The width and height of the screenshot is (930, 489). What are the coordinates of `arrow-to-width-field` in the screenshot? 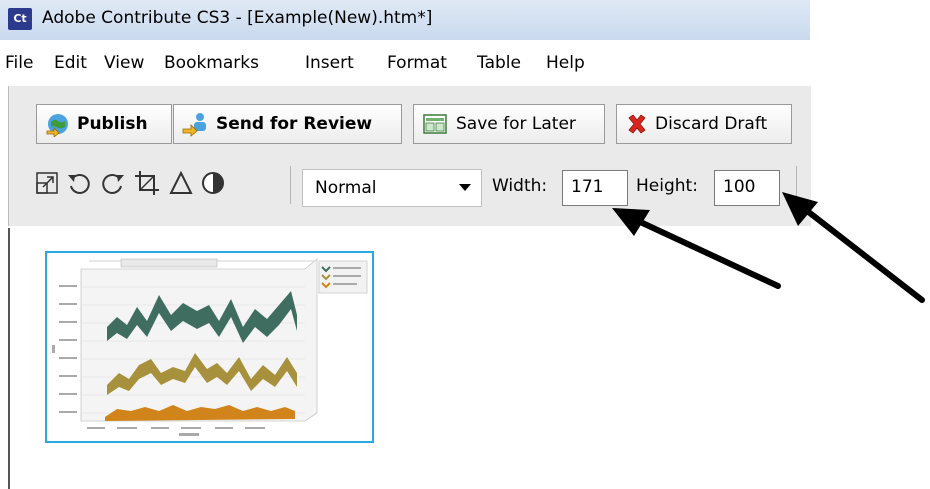 It's located at (707, 253).